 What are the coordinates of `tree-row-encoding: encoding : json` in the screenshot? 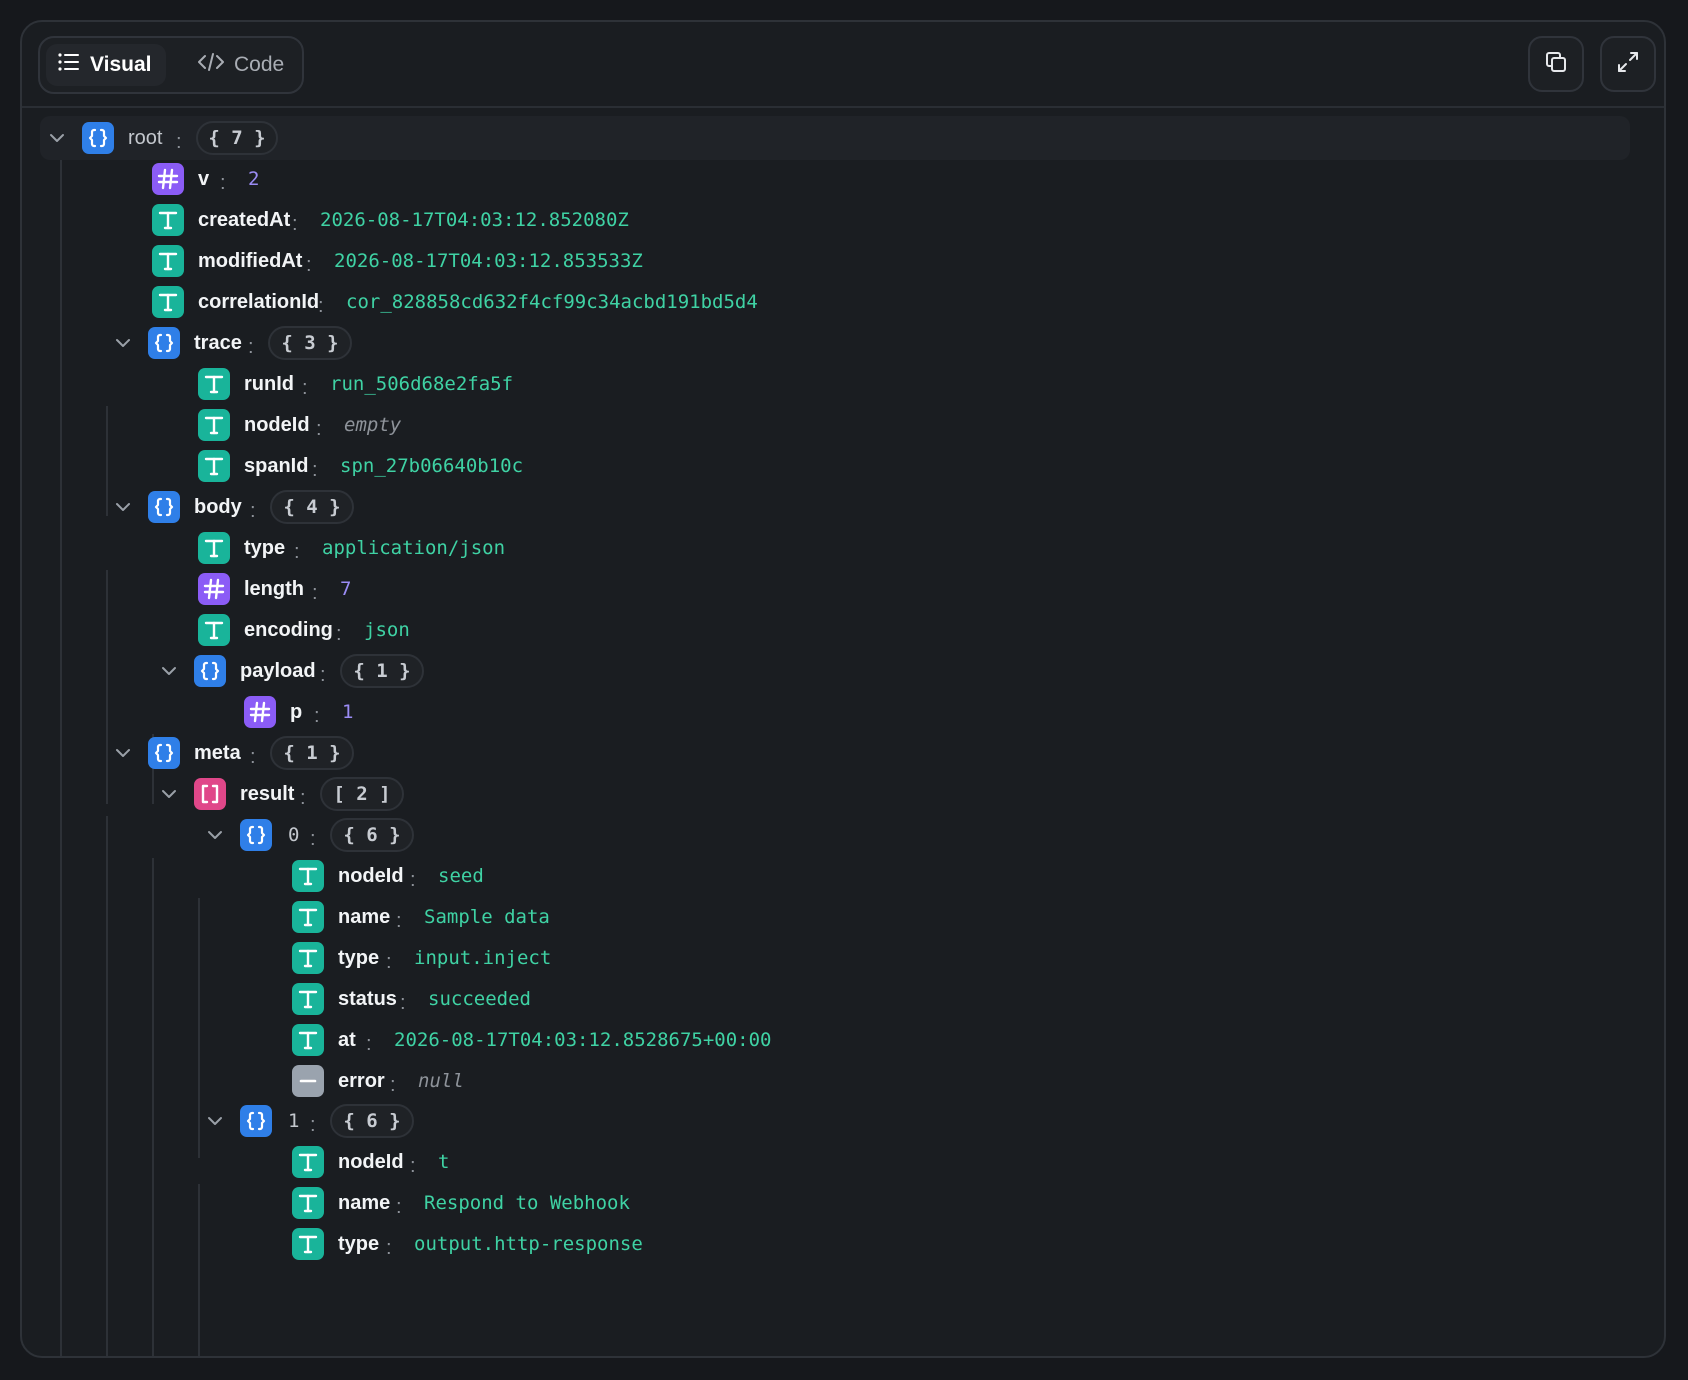 It's located at (822, 630).